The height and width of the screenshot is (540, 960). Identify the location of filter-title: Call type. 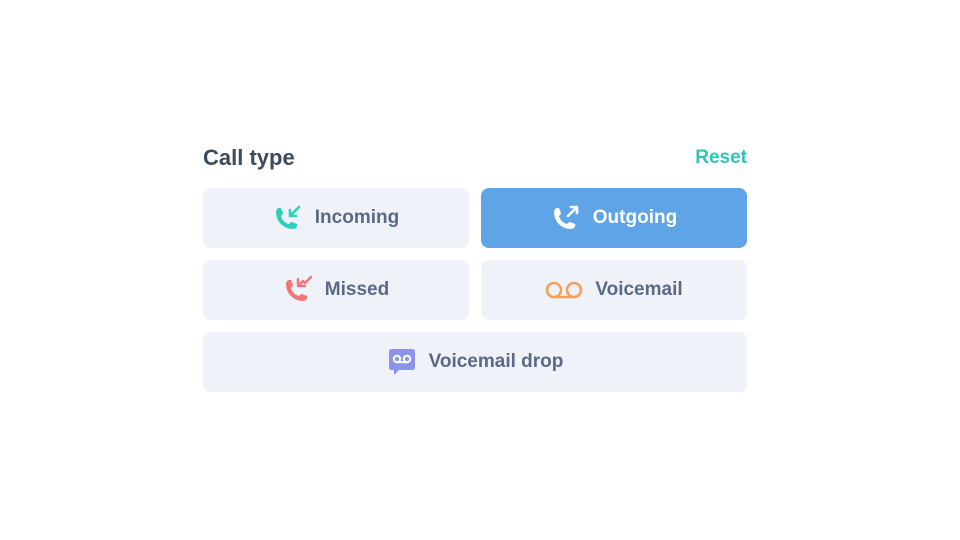
(249, 157).